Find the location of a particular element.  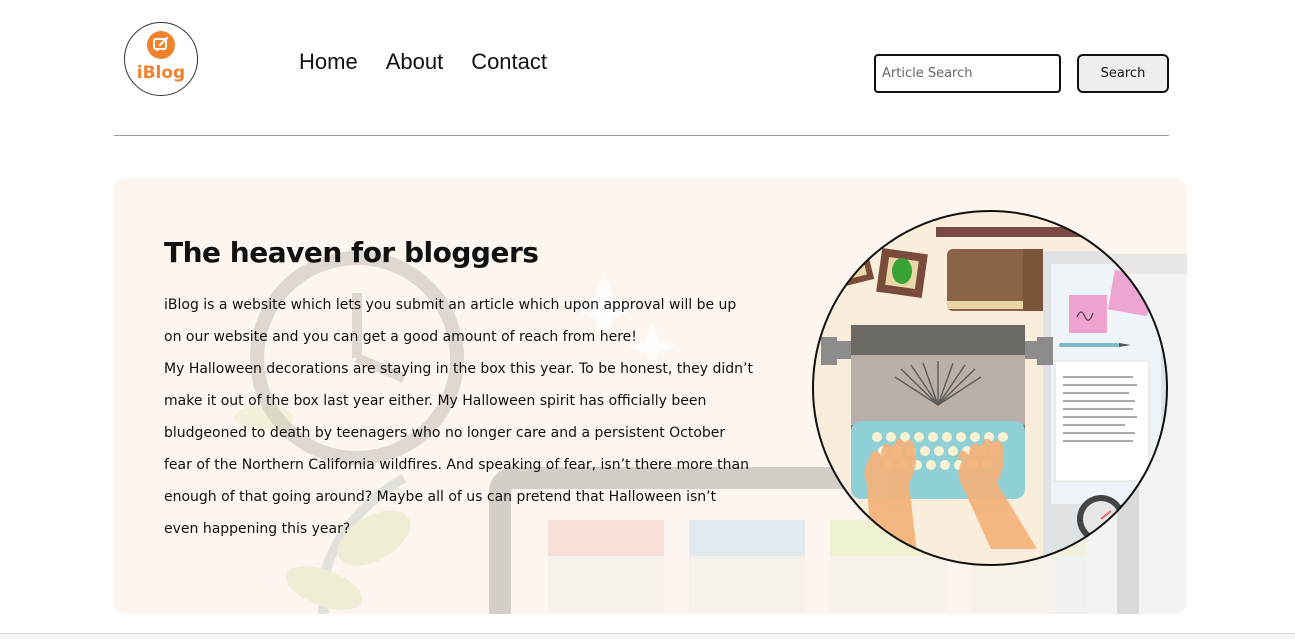

header-divider is located at coordinates (641, 135).